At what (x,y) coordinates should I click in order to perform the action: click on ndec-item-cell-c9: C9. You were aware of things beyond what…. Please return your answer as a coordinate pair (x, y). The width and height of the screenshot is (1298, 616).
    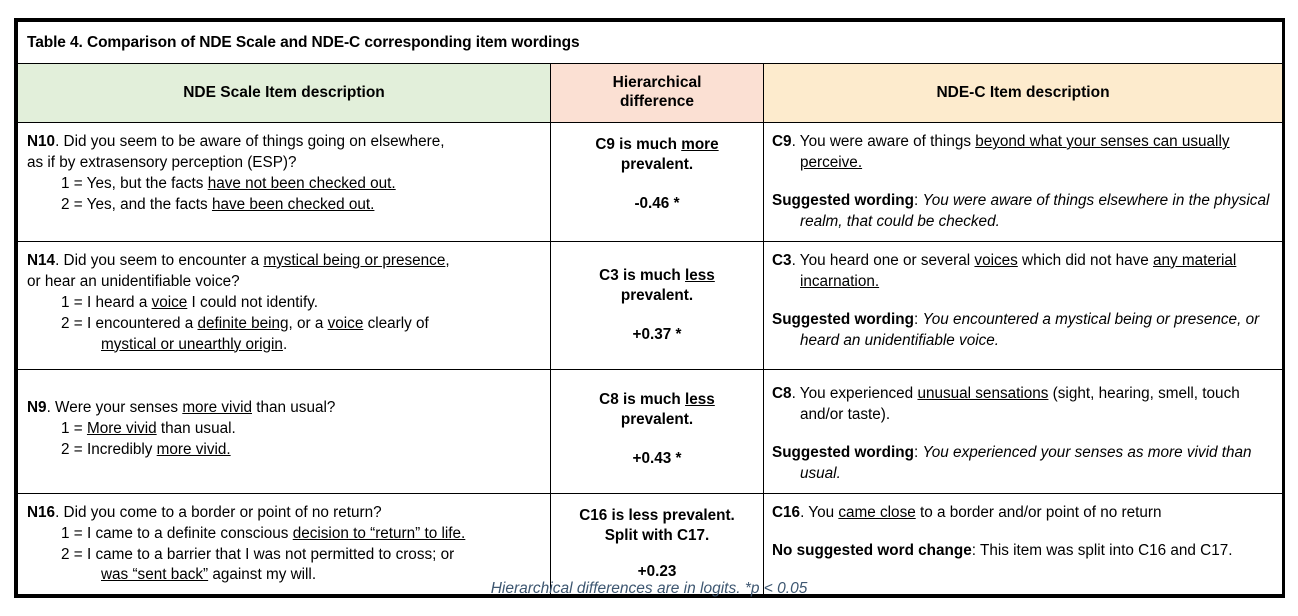
    Looking at the image, I should click on (1023, 182).